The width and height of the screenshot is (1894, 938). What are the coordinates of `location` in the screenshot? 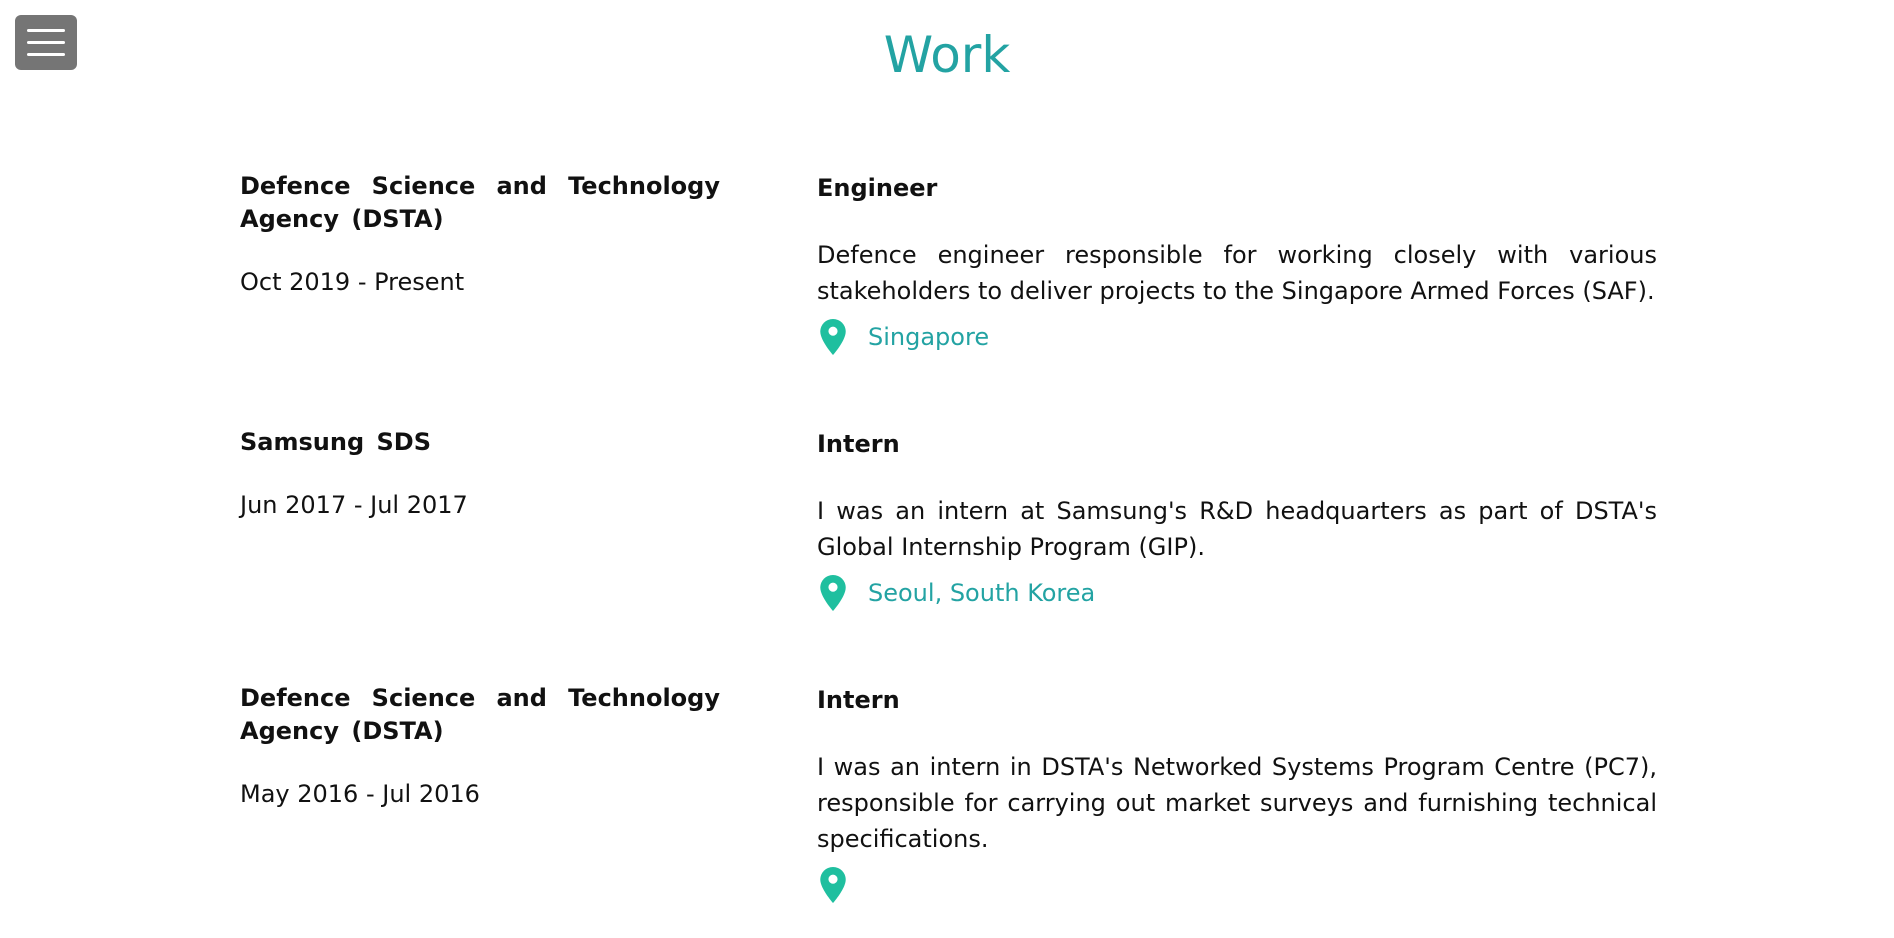 It's located at (1237, 885).